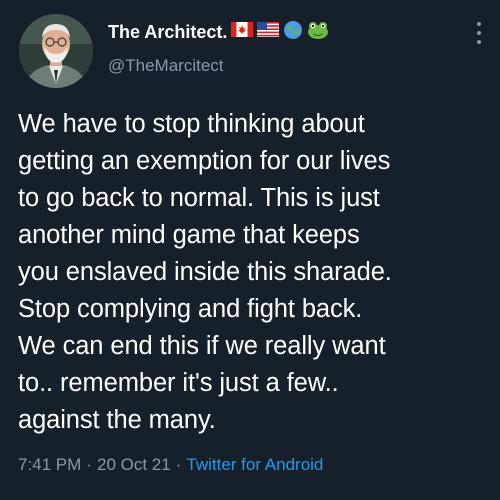 The height and width of the screenshot is (500, 500). I want to click on author-handle: @TheMarcitect, so click(166, 66).